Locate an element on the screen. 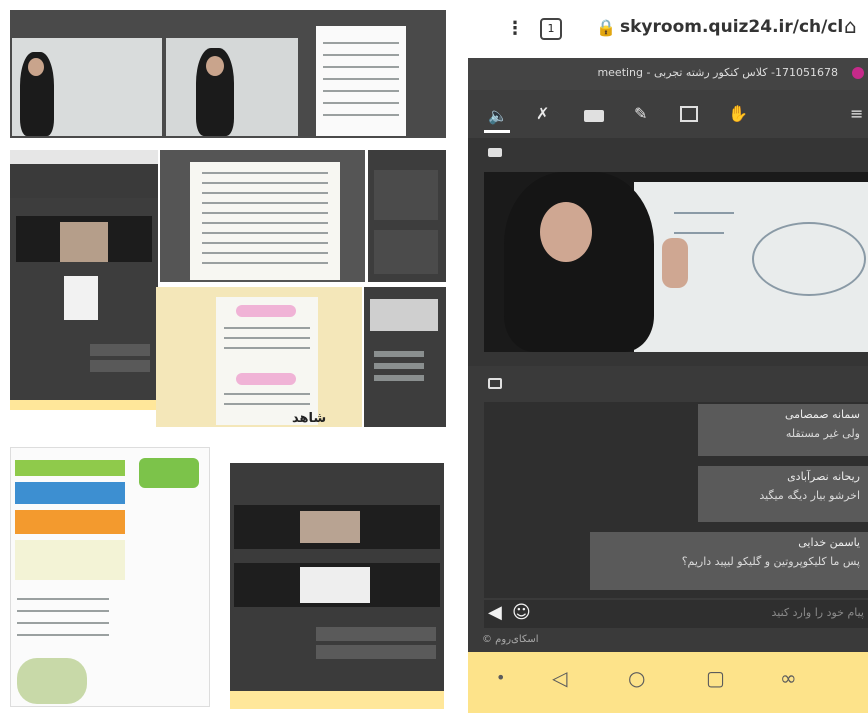 The image size is (868, 713). android-nav-bar: • ◁ ○ ▢ ∞ is located at coordinates (668, 682).